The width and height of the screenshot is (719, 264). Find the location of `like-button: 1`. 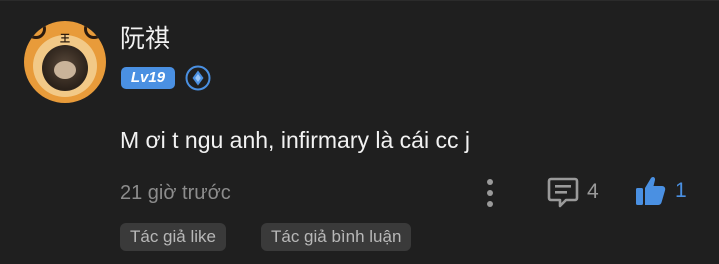

like-button: 1 is located at coordinates (660, 191).